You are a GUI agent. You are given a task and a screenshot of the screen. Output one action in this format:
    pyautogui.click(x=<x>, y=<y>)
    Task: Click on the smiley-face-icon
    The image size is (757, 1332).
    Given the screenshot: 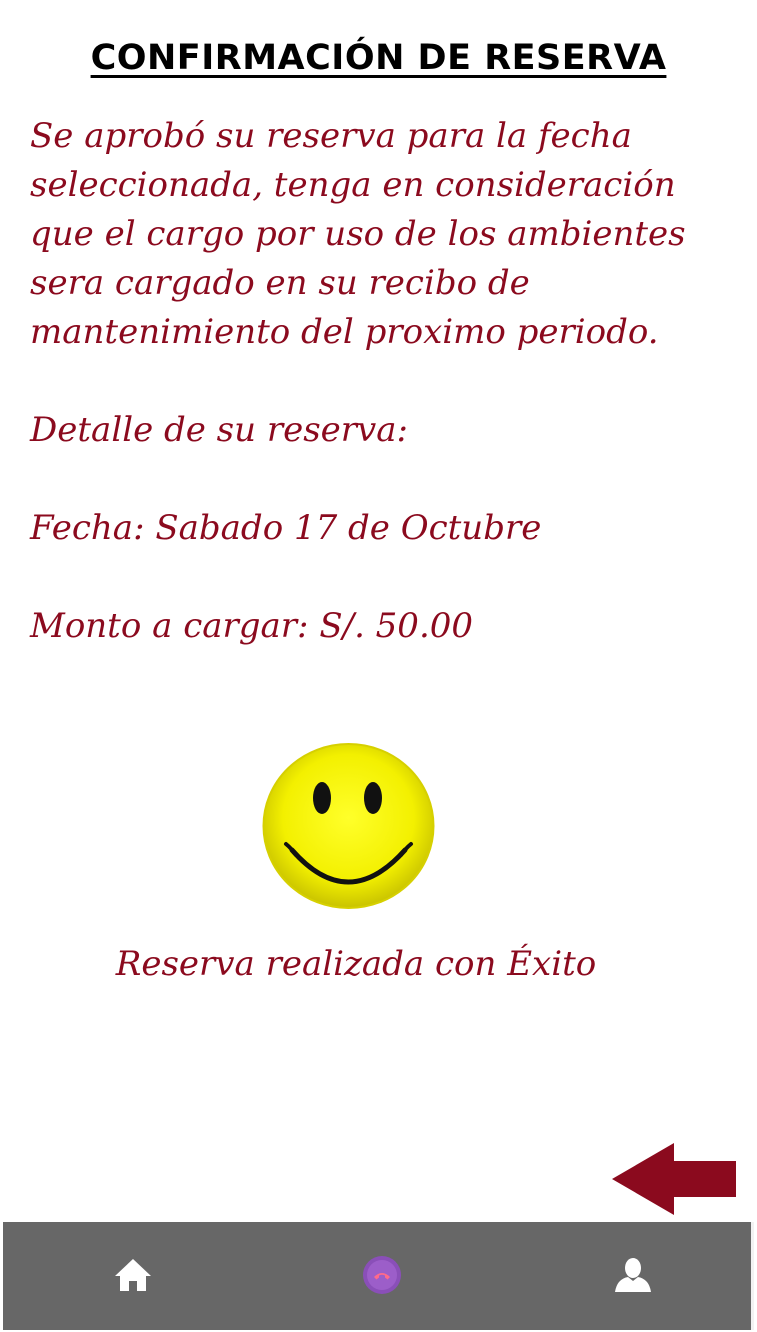 What is the action you would take?
    pyautogui.click(x=348, y=826)
    